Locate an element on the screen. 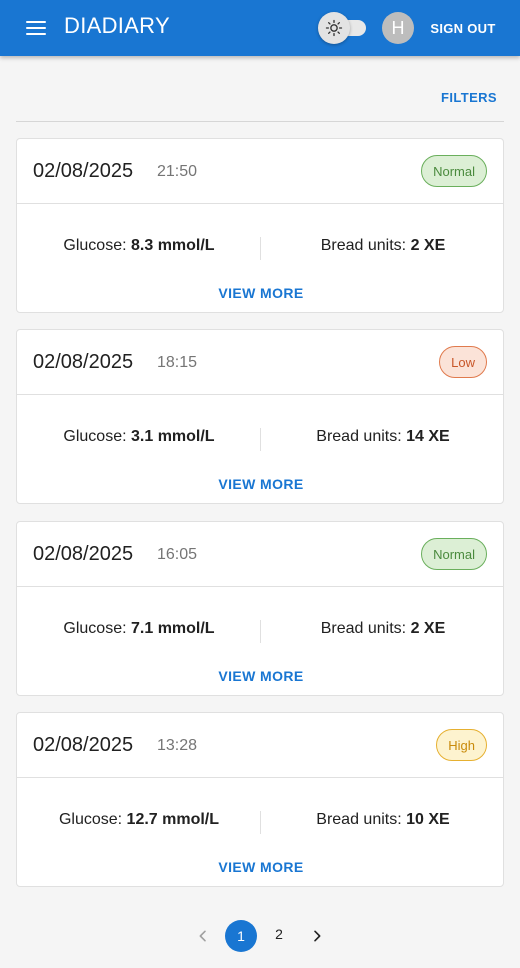  chevron-right-icon is located at coordinates (317, 936).